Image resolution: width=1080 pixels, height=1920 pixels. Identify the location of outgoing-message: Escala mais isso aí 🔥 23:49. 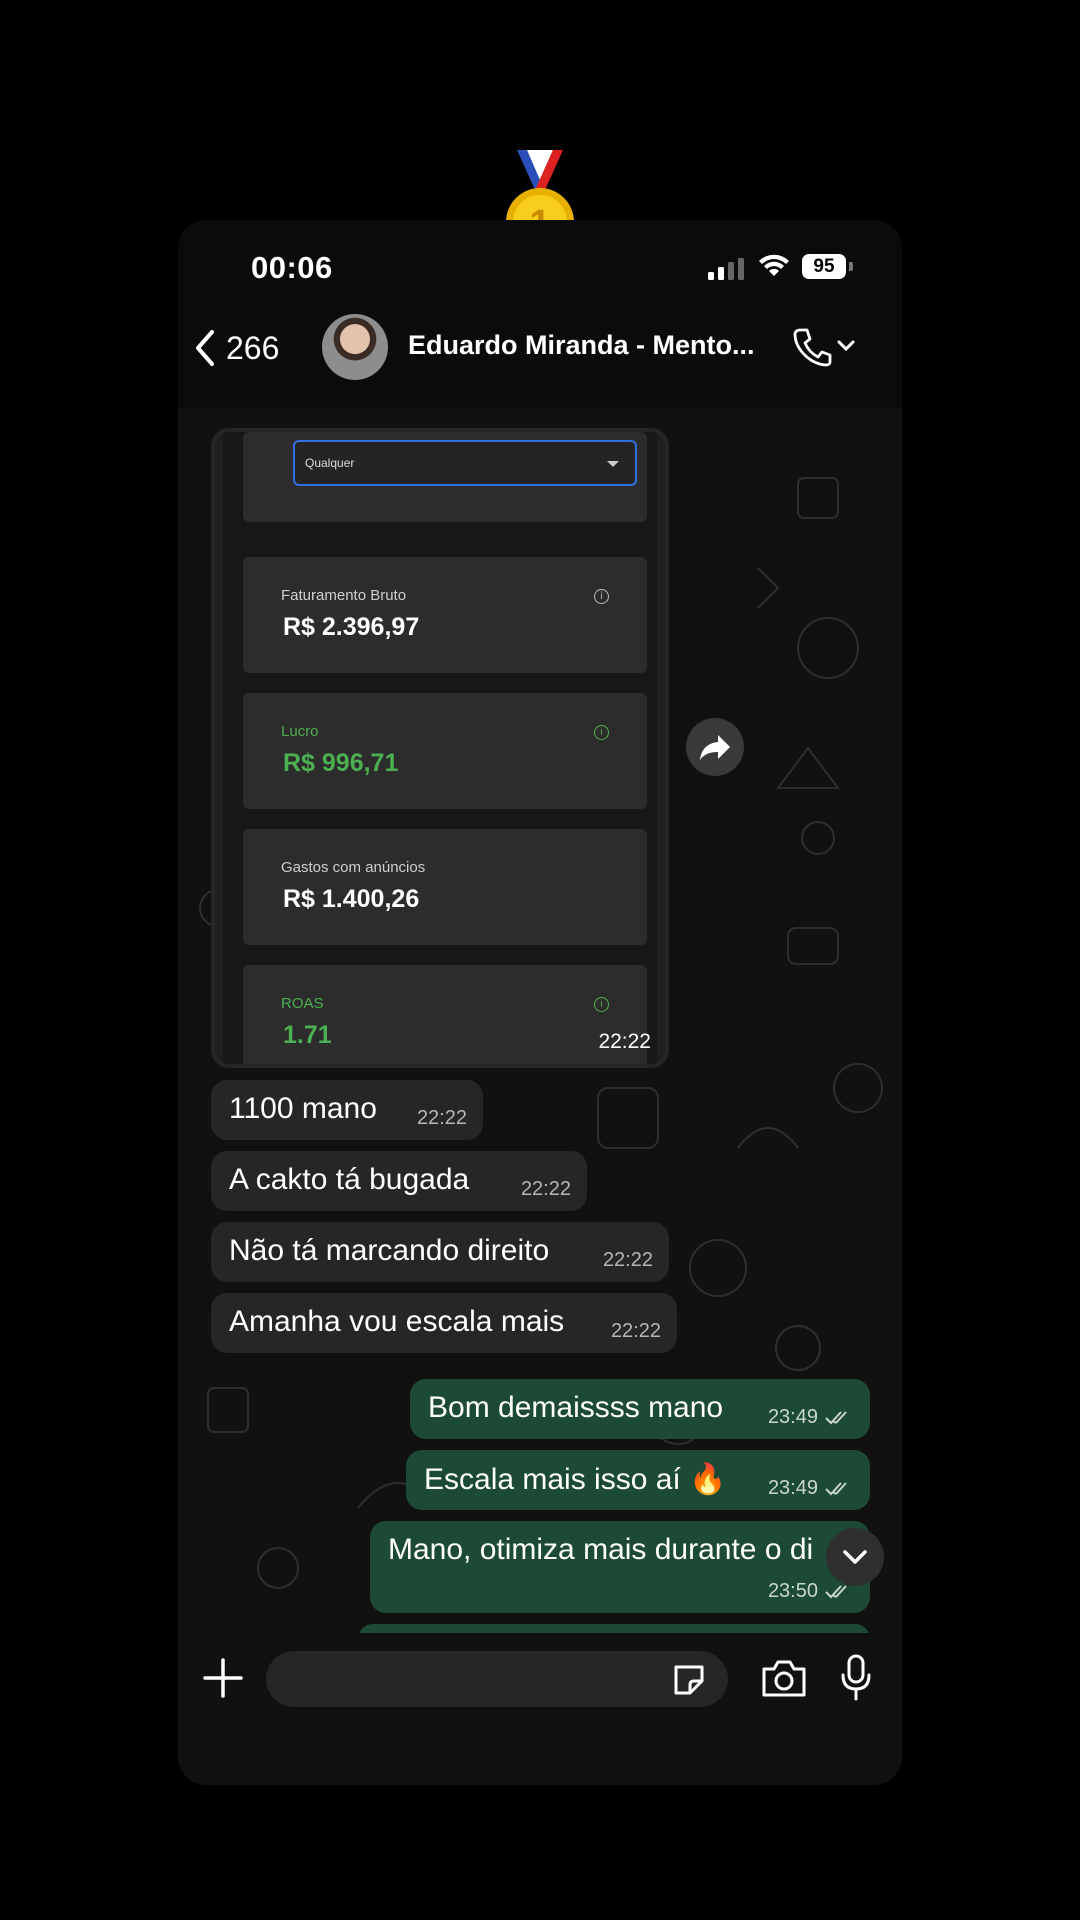
(638, 1480).